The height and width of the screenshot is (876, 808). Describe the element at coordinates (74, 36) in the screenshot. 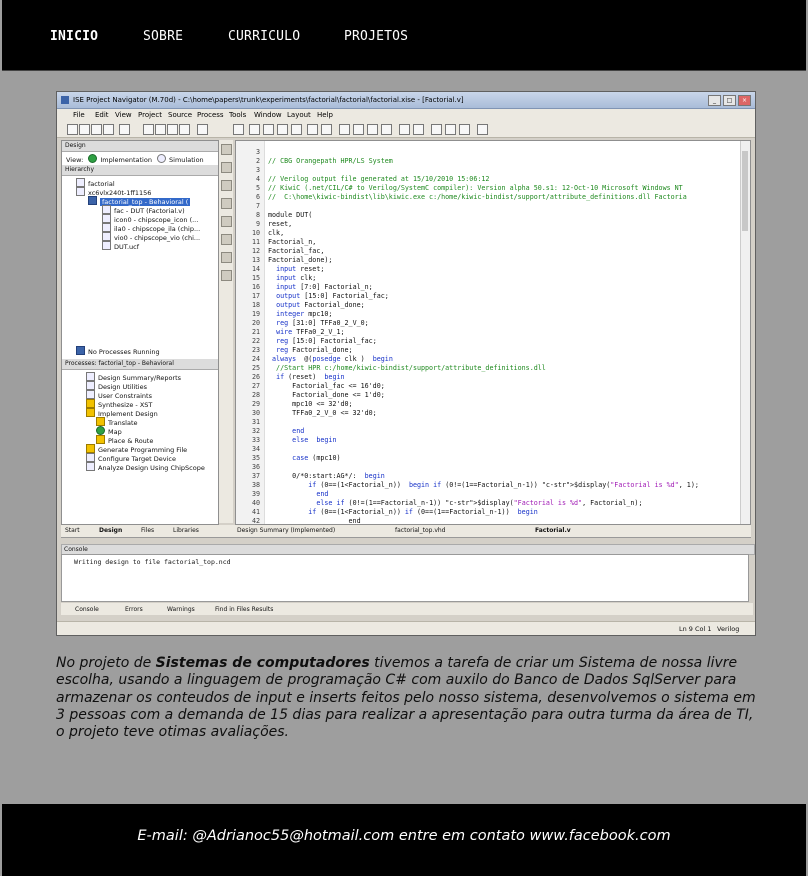

I see `nav-link-inicio: INICIO` at that location.